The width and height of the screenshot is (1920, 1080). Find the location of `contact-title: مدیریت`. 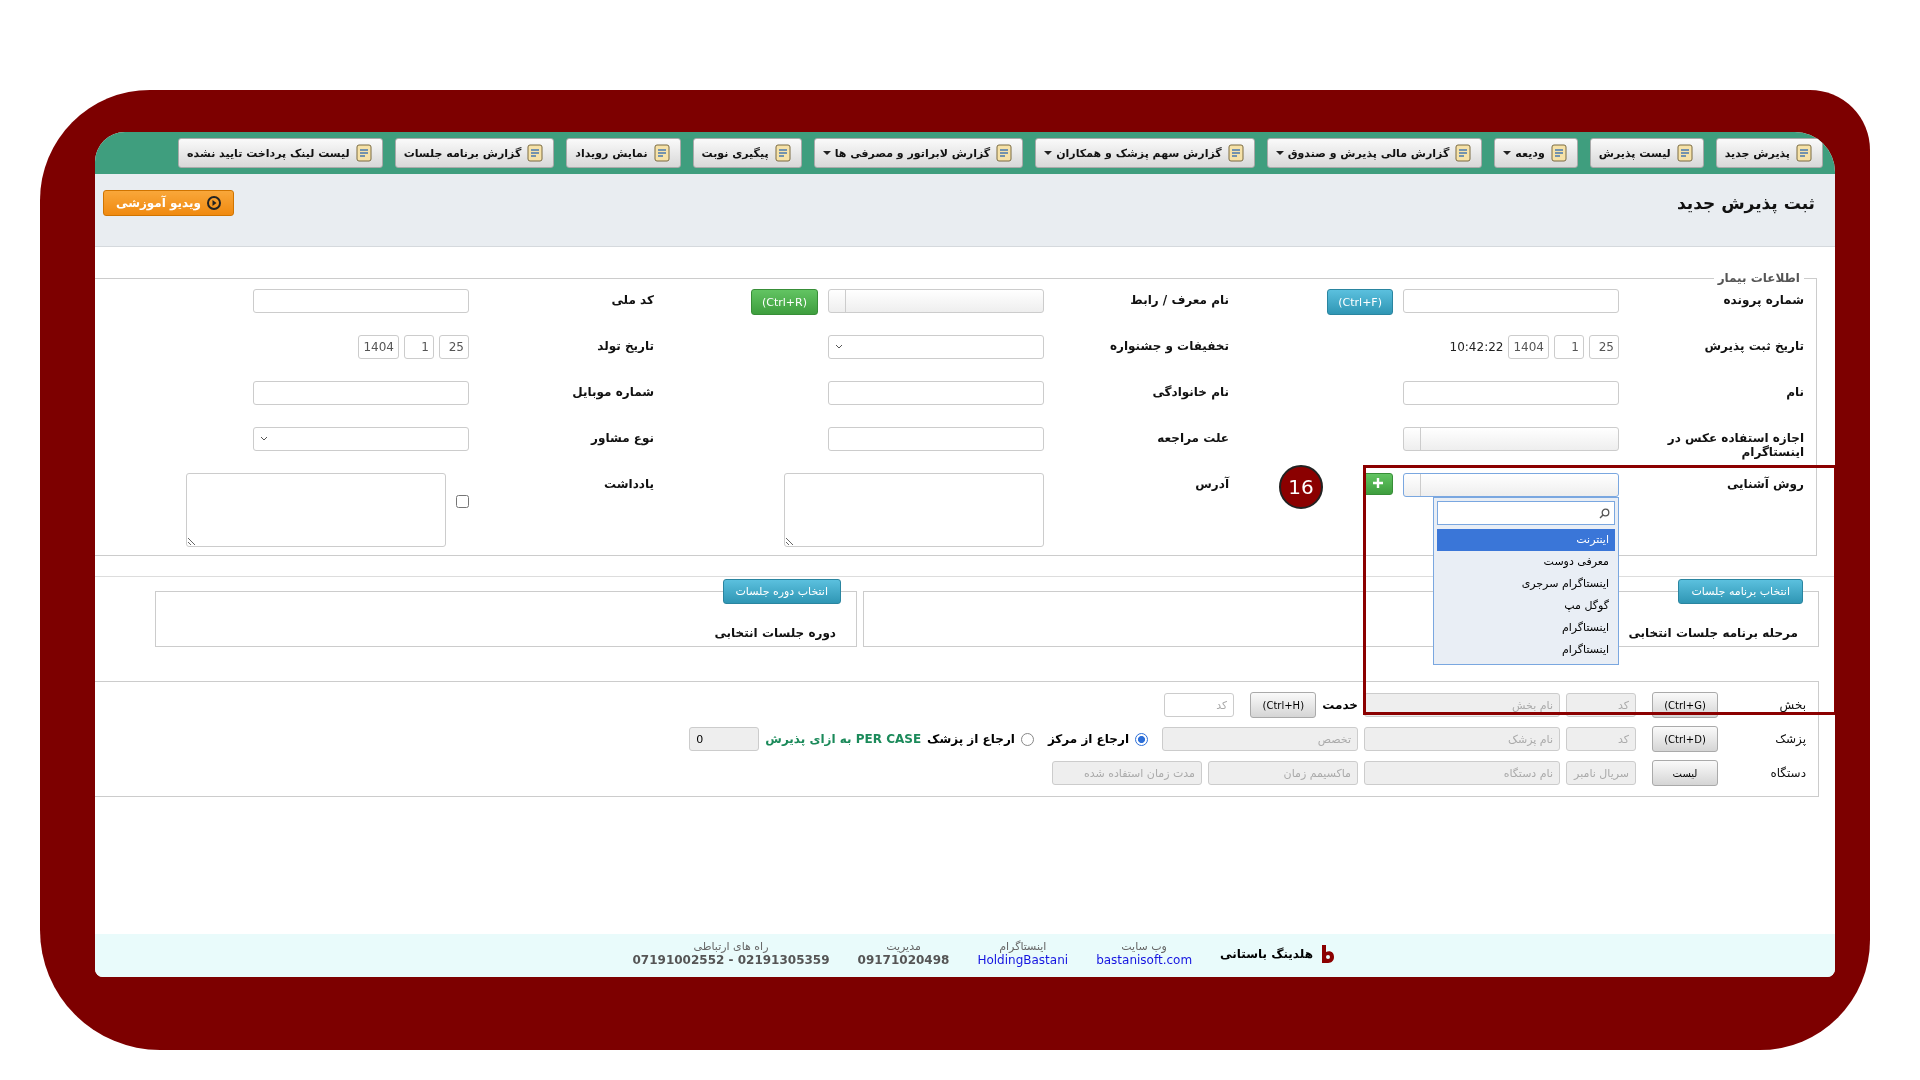

contact-title: مدیریت is located at coordinates (903, 946).